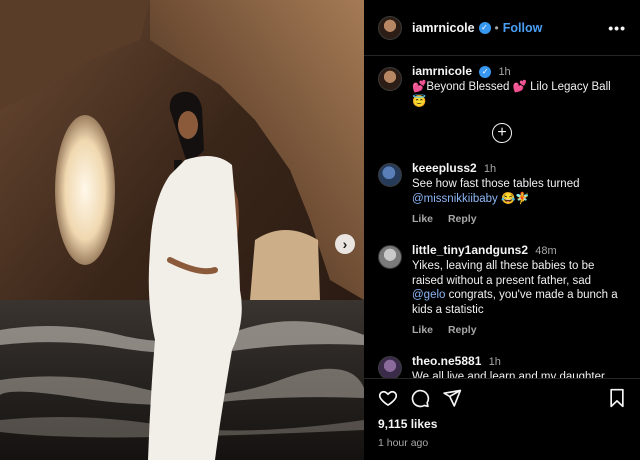 Image resolution: width=640 pixels, height=460 pixels. I want to click on post-footer: 9,115 likes 1 hour ago, so click(502, 419).